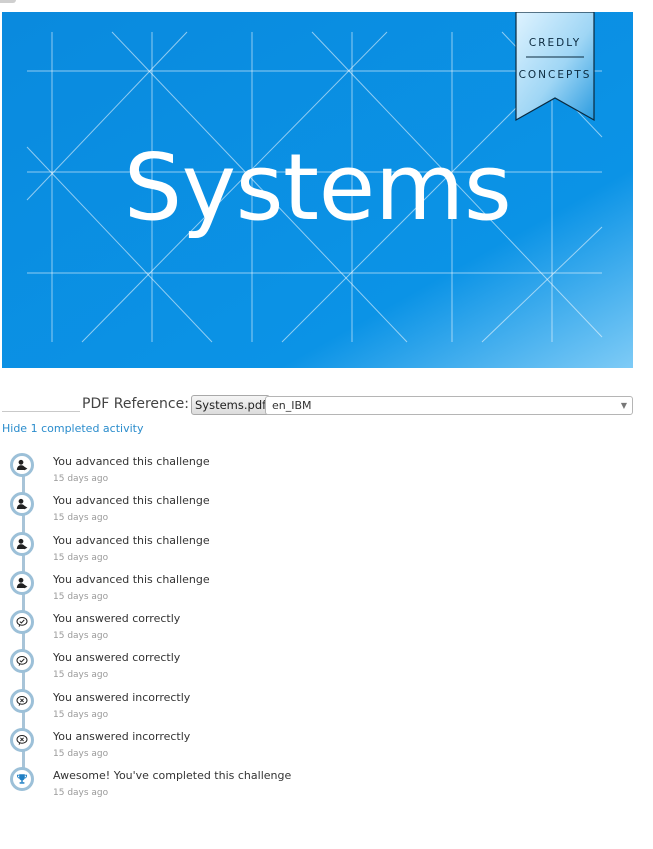  What do you see at coordinates (449, 405) in the screenshot?
I see `language-select: en_IBM ▼` at bounding box center [449, 405].